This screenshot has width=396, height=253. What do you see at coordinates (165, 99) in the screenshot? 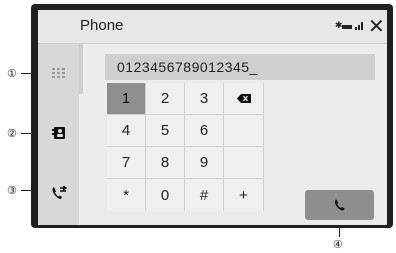
I see `key-2: 2` at bounding box center [165, 99].